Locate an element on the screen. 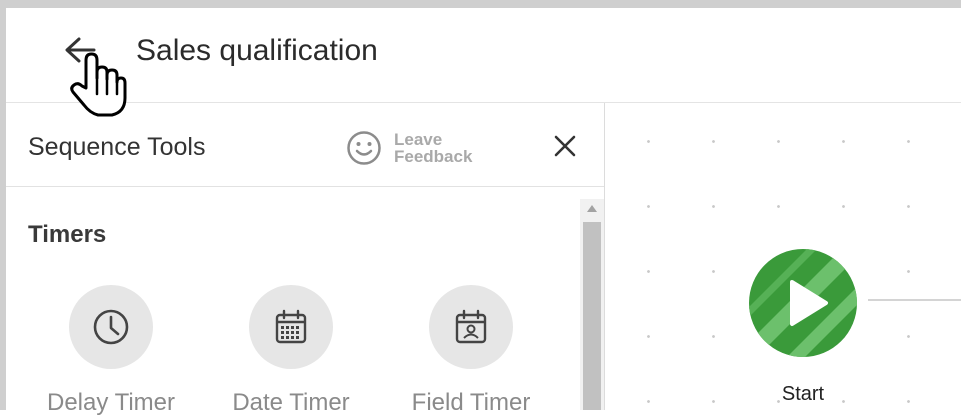  close-icon is located at coordinates (565, 146).